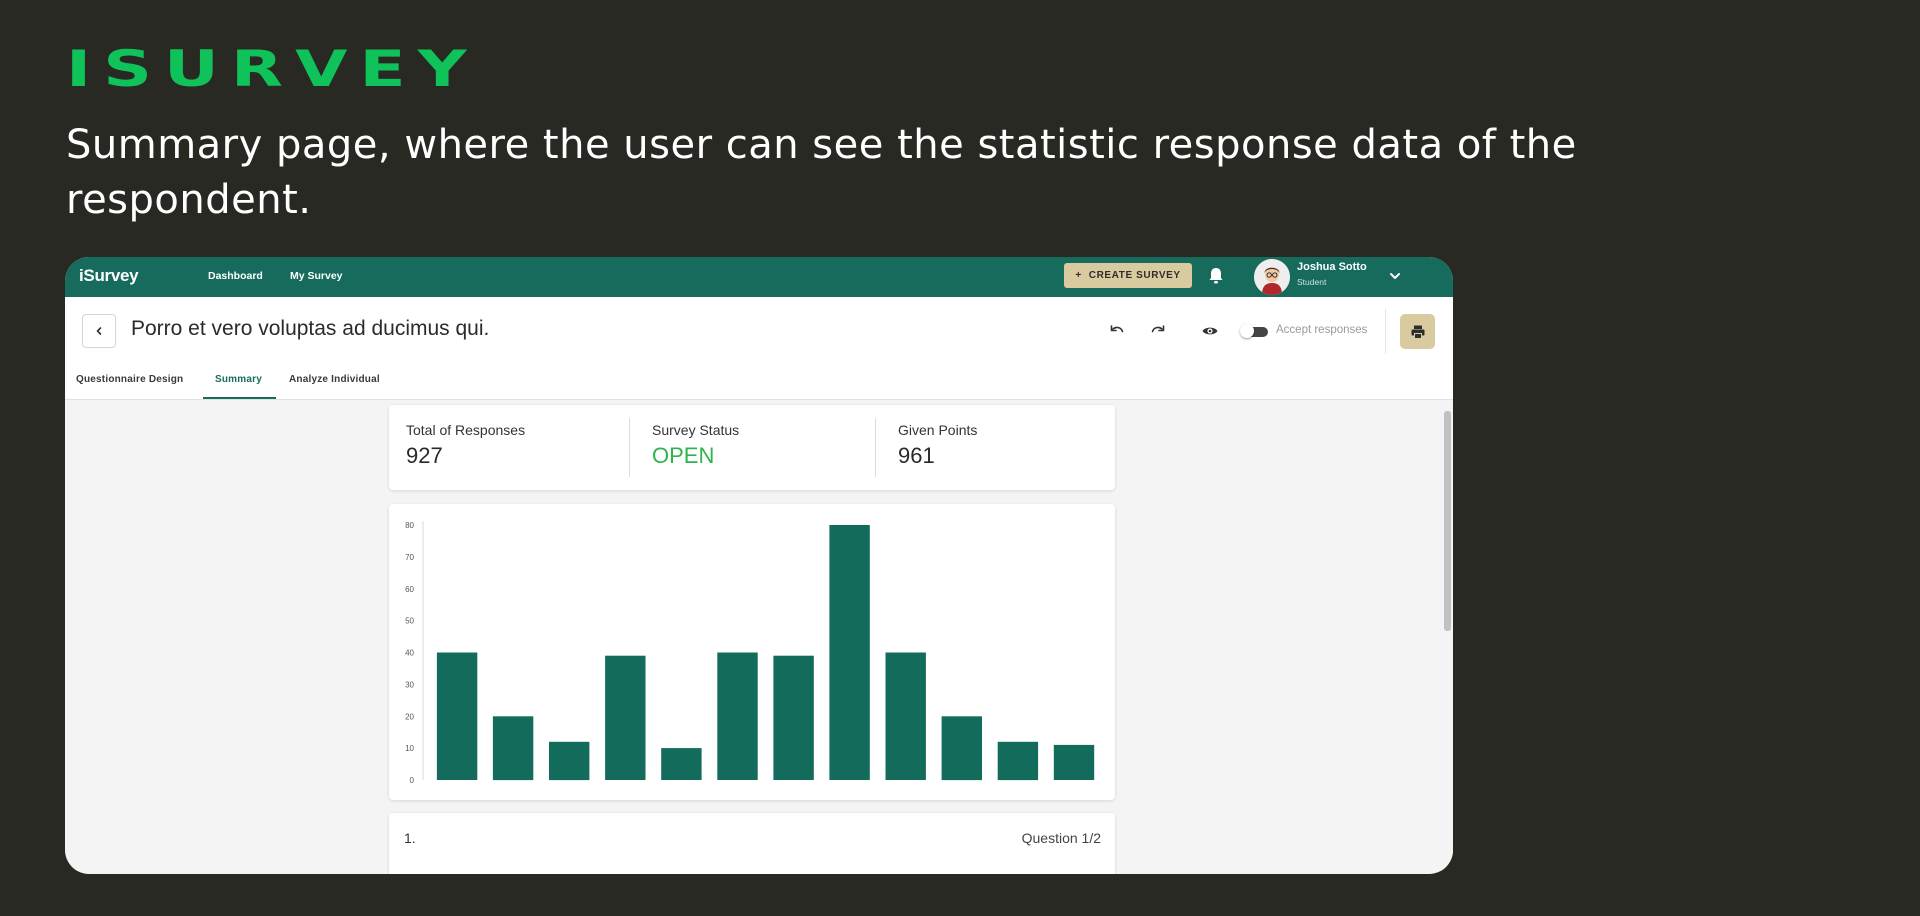 The width and height of the screenshot is (1920, 916). I want to click on question-card: 1. Question 1/2, so click(752, 843).